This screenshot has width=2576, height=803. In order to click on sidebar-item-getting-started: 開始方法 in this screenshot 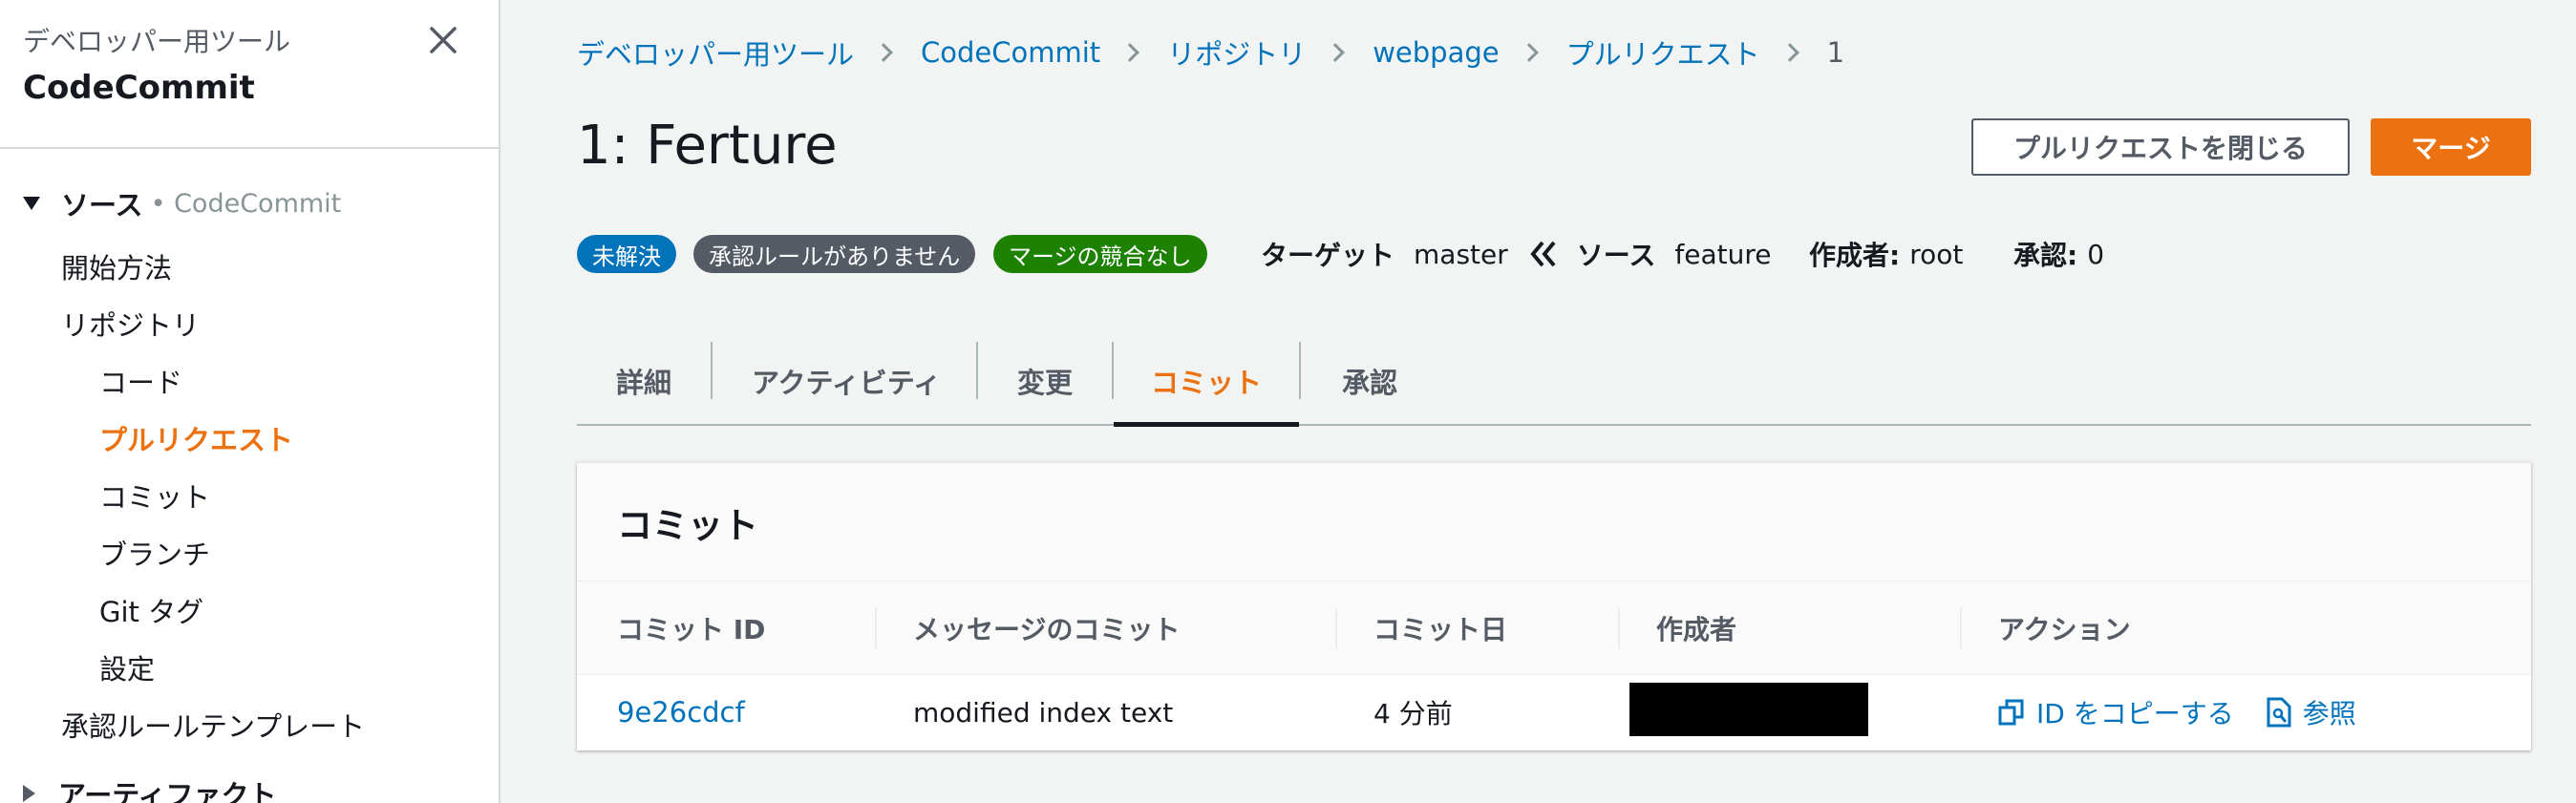, I will do `click(116, 266)`.